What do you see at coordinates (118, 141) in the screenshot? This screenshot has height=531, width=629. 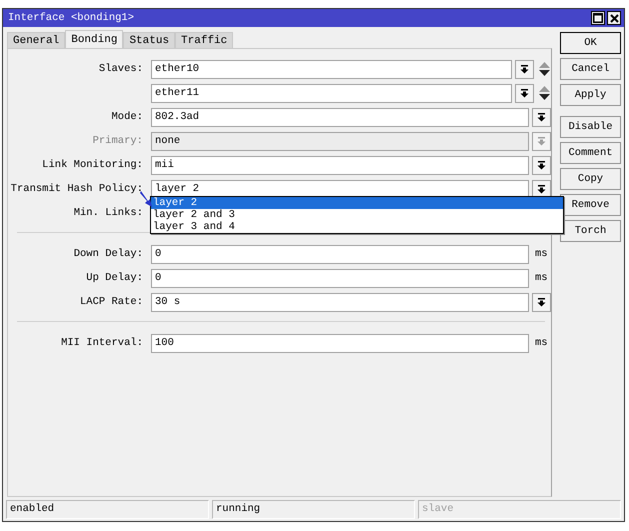 I see `field-label: Primary:` at bounding box center [118, 141].